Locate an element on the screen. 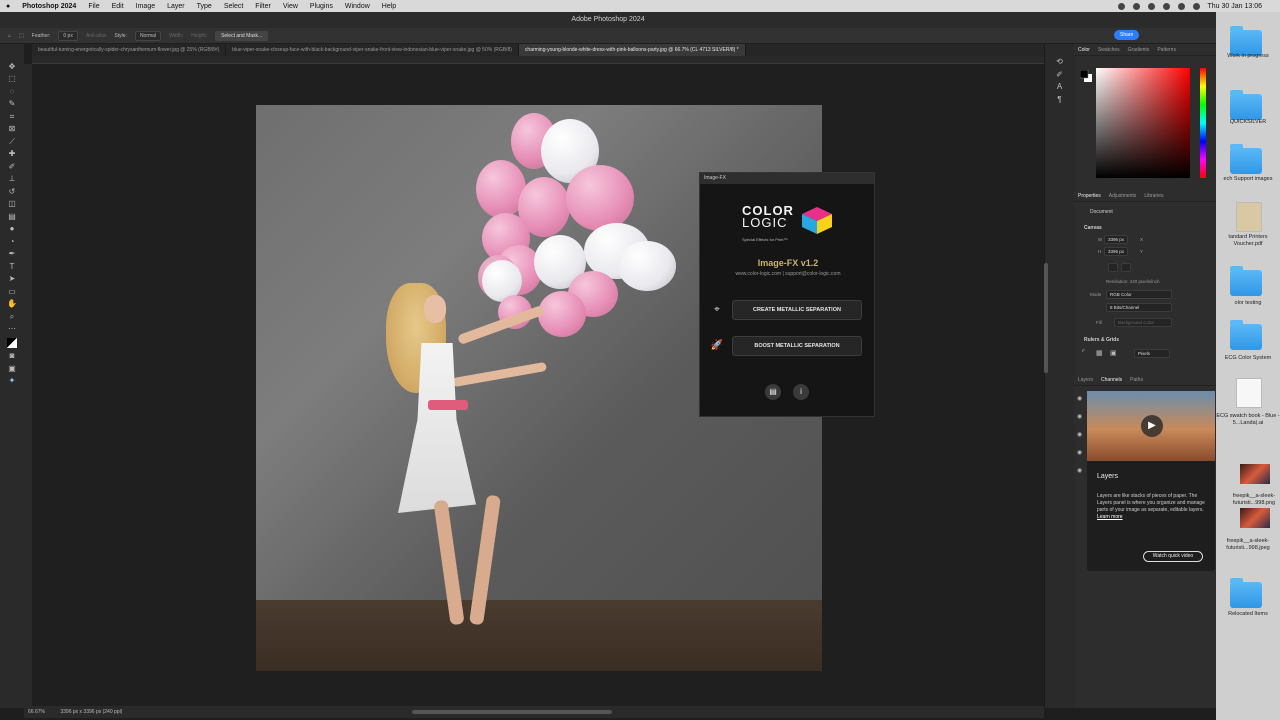 The height and width of the screenshot is (720, 1280). zoom-tool-icon: ⌕ is located at coordinates (12, 316).